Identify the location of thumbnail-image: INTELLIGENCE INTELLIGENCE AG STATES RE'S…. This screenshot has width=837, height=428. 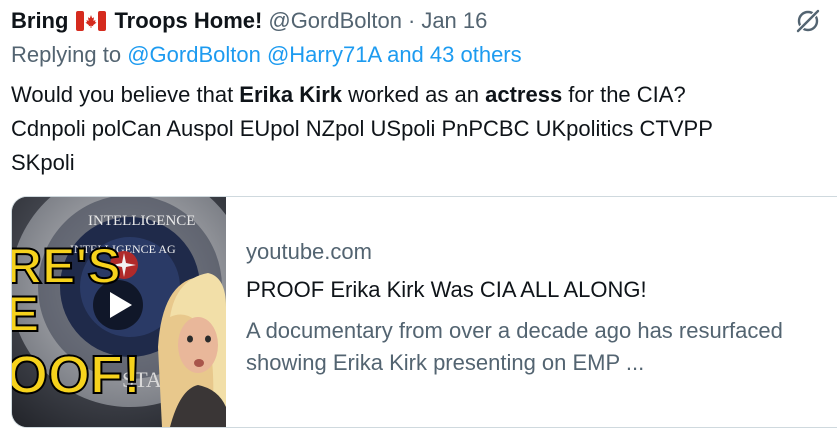
(119, 312).